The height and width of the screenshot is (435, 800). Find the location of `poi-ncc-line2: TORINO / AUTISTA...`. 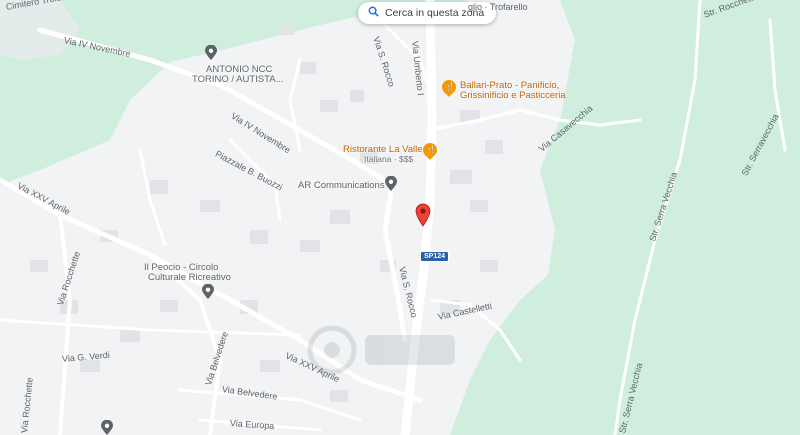

poi-ncc-line2: TORINO / AUTISTA... is located at coordinates (238, 79).